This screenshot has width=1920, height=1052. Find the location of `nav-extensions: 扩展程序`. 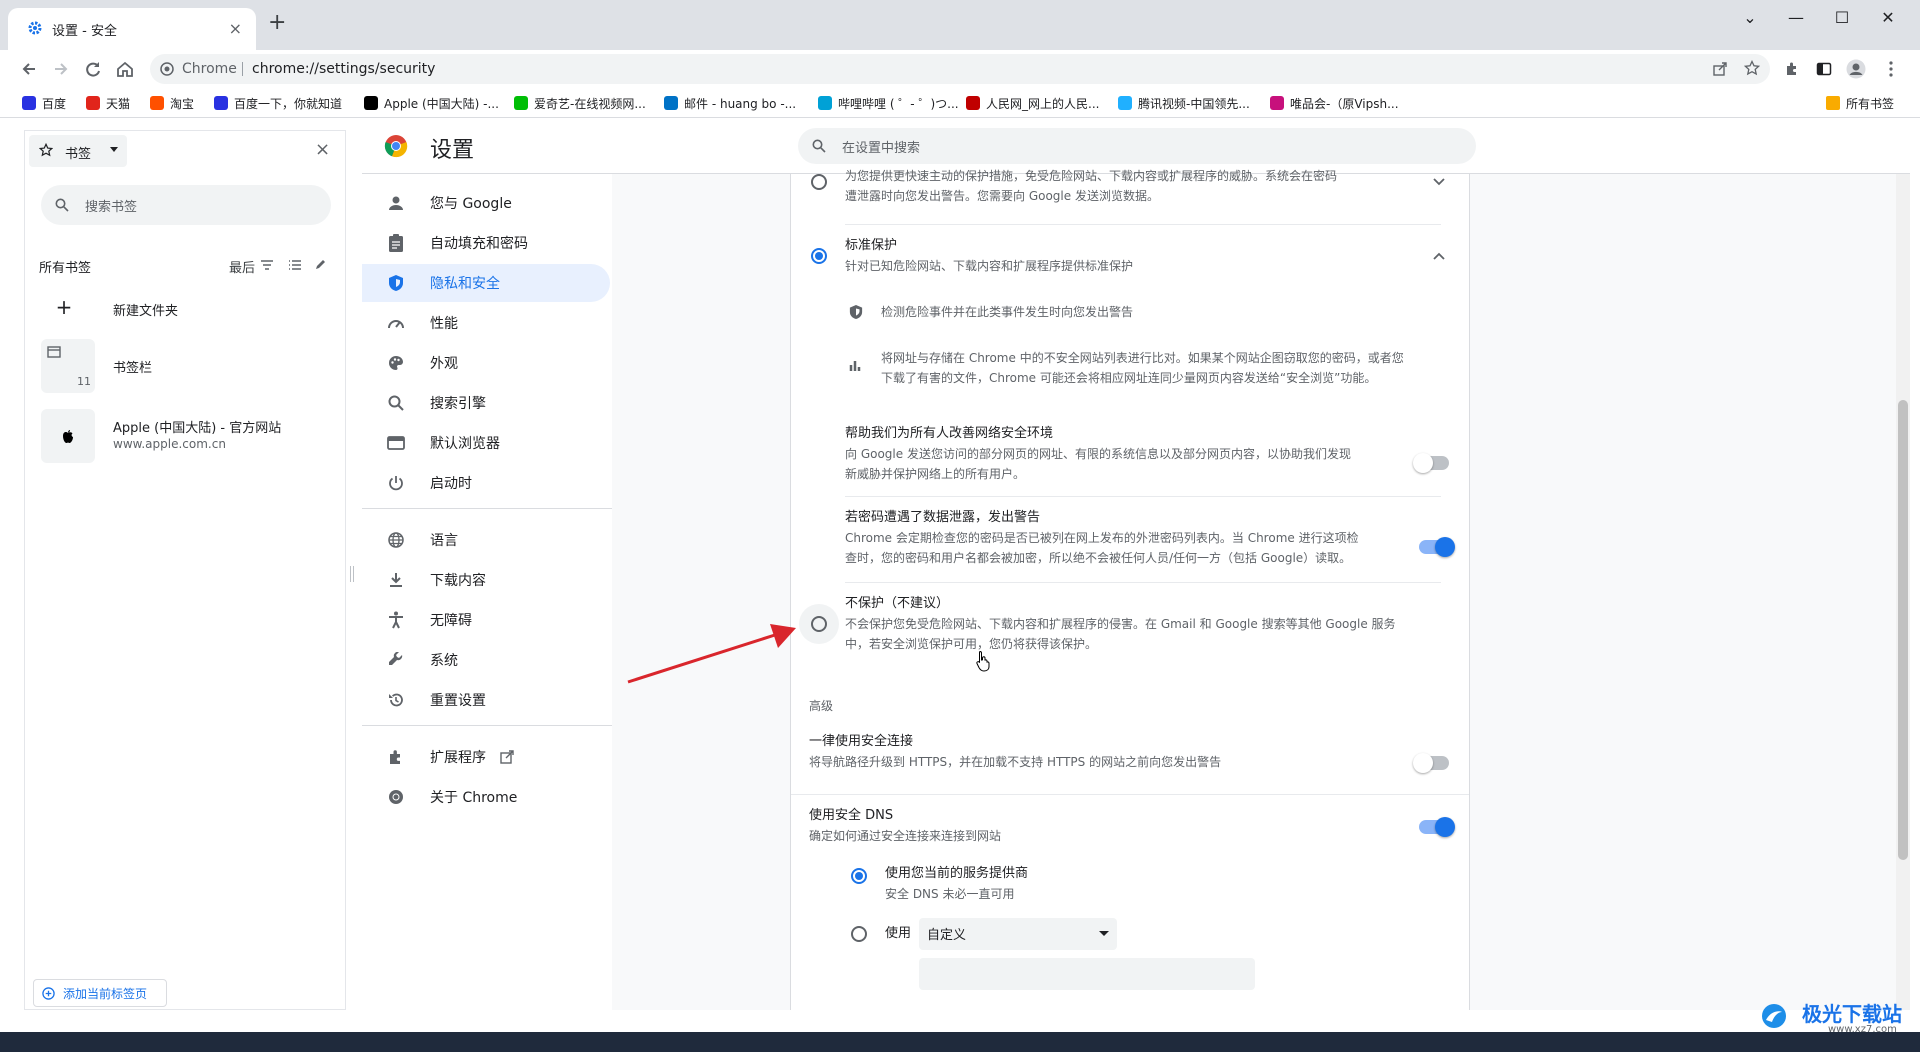

nav-extensions: 扩展程序 is located at coordinates (487, 757).